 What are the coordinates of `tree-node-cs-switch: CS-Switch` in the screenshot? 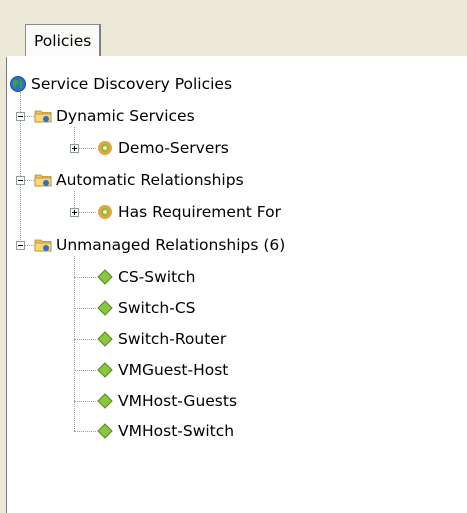 It's located at (146, 277).